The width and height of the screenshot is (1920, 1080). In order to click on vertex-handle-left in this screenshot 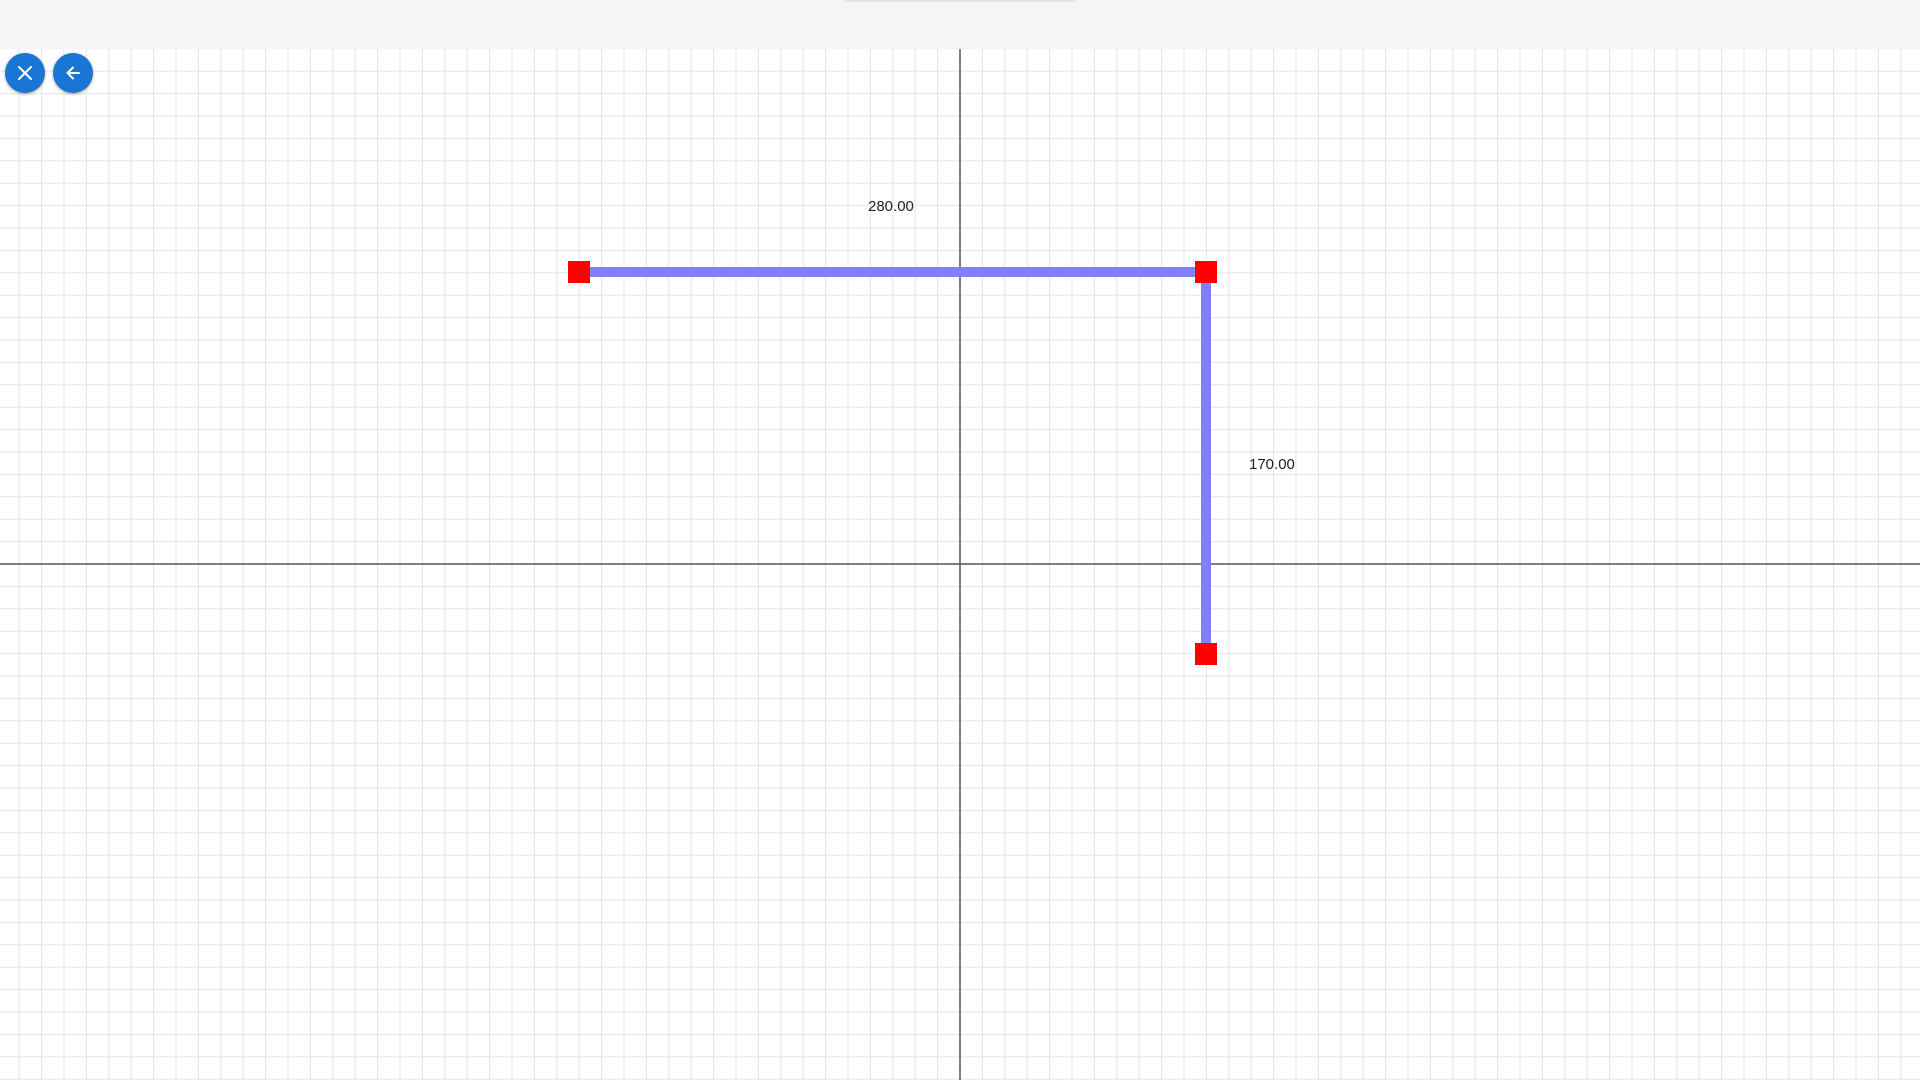, I will do `click(579, 272)`.